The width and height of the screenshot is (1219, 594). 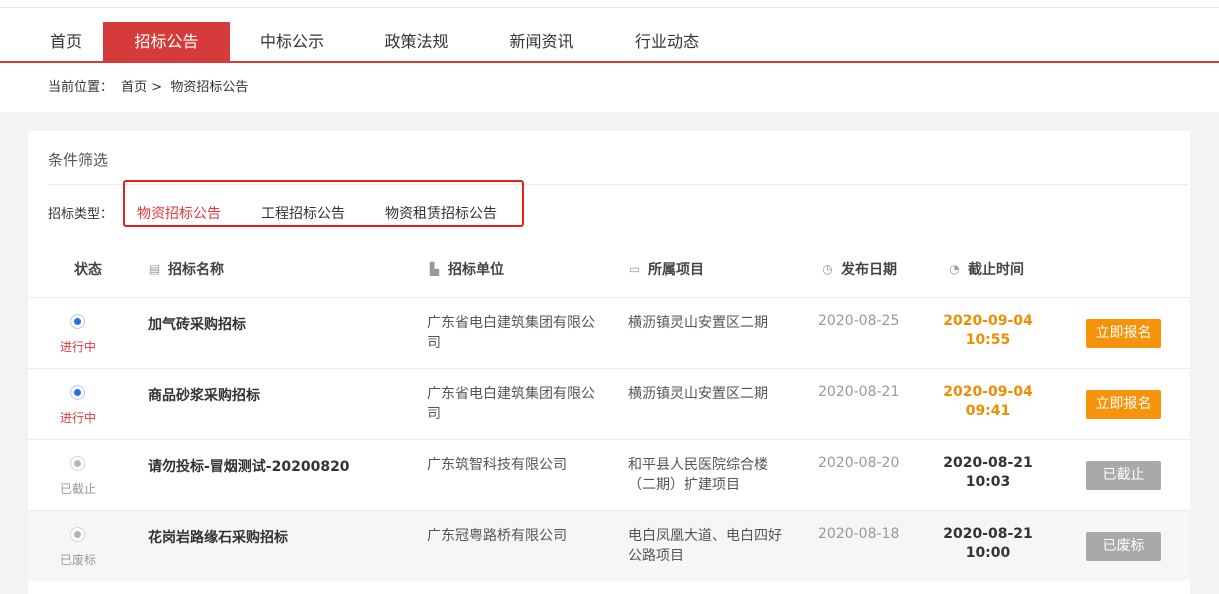 What do you see at coordinates (705, 546) in the screenshot?
I see `tender-project: 电白凤凰大道、电白四好公路项目` at bounding box center [705, 546].